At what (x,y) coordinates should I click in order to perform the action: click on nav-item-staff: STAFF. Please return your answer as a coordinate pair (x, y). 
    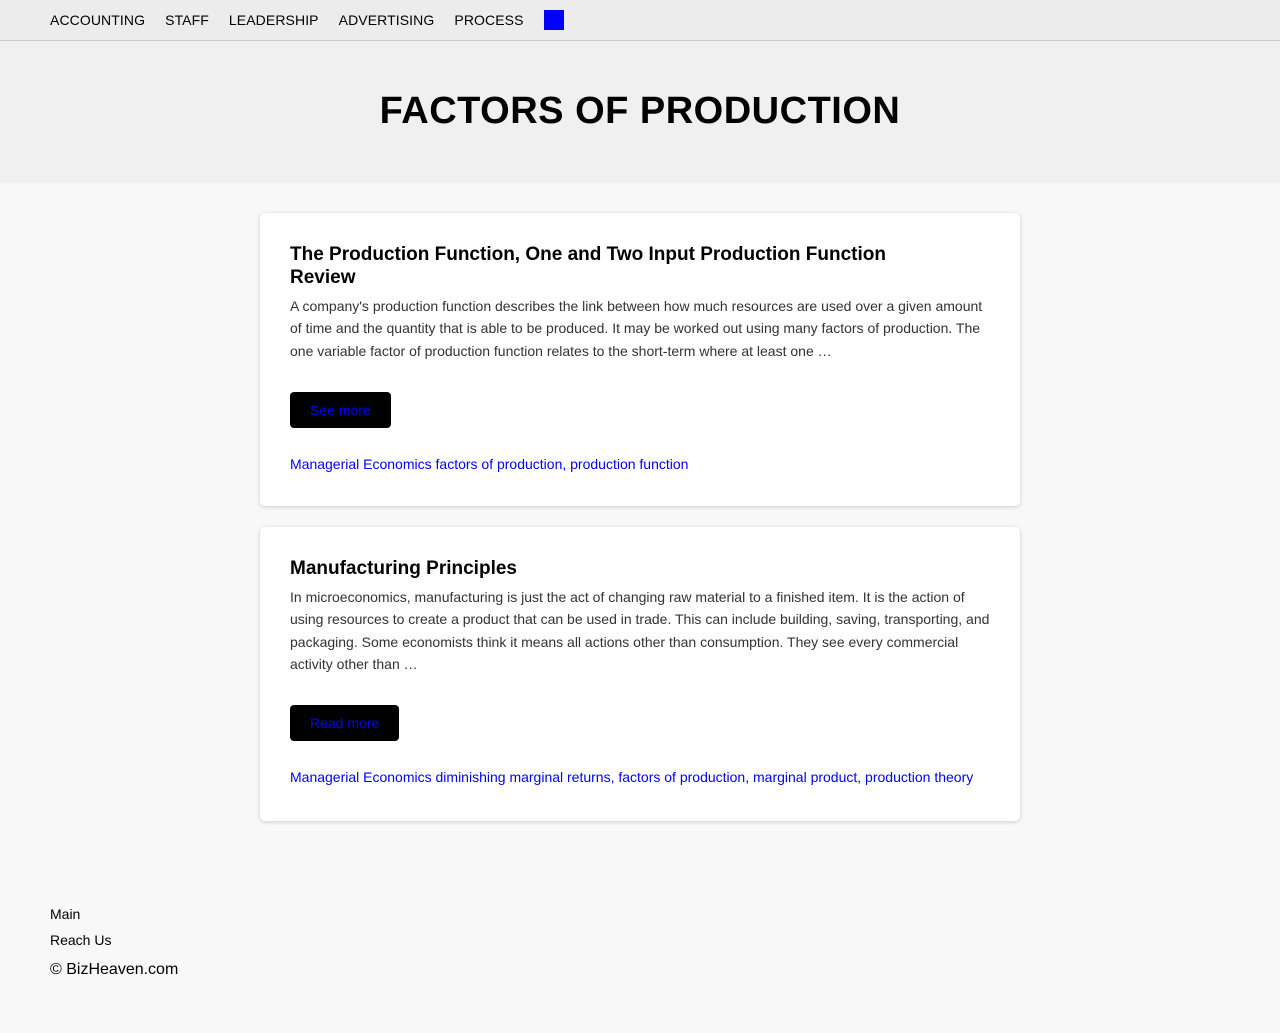
    Looking at the image, I should click on (187, 20).